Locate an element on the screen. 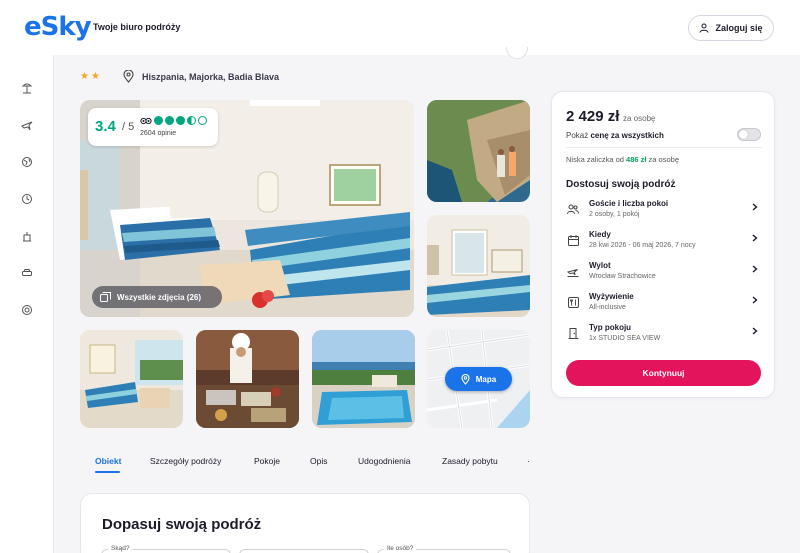  option-departure: Wylot Wrocław Strachowice is located at coordinates (664, 276).